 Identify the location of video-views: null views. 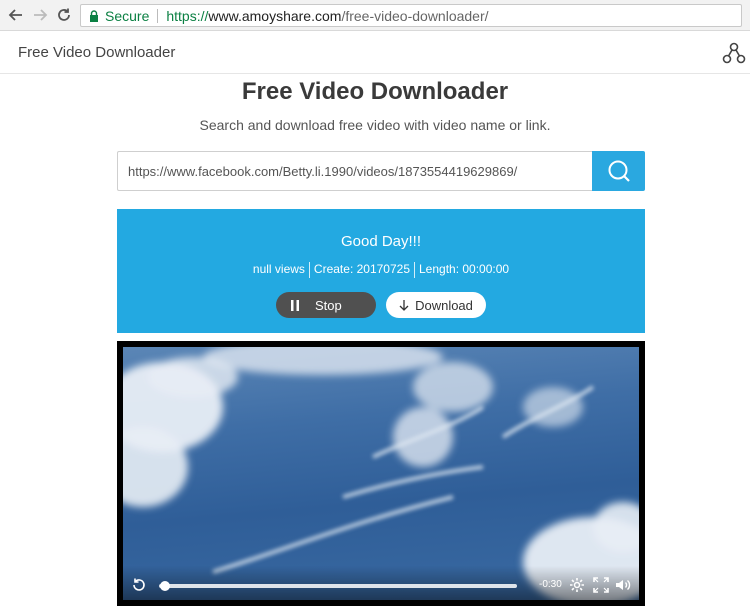
(278, 269).